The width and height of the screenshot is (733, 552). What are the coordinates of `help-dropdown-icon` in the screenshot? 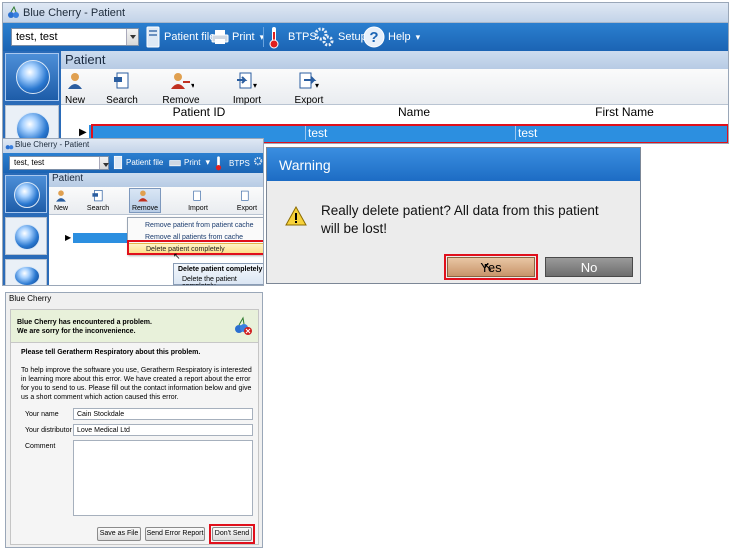 It's located at (417, 37).